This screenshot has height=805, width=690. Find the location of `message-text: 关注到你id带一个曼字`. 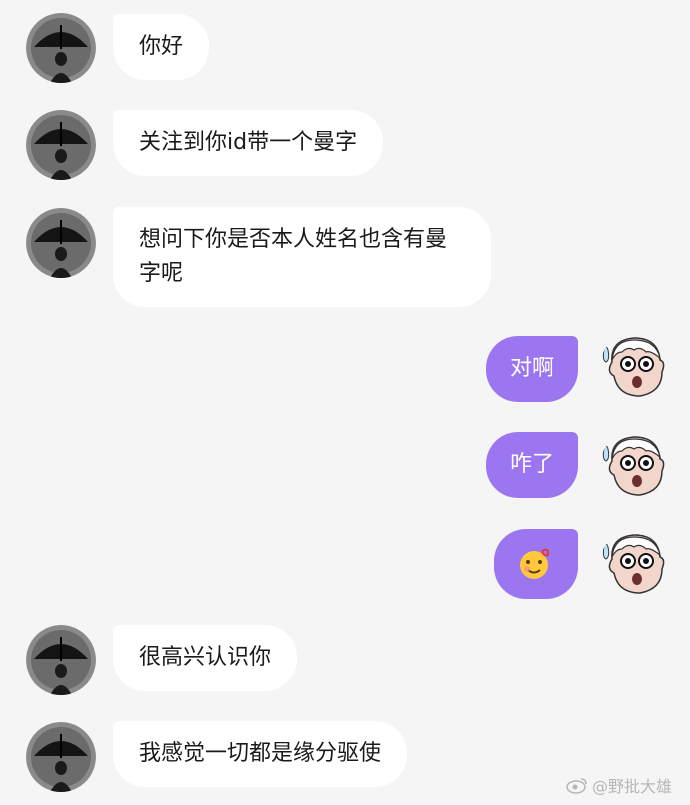

message-text: 关注到你id带一个曼字 is located at coordinates (248, 142).